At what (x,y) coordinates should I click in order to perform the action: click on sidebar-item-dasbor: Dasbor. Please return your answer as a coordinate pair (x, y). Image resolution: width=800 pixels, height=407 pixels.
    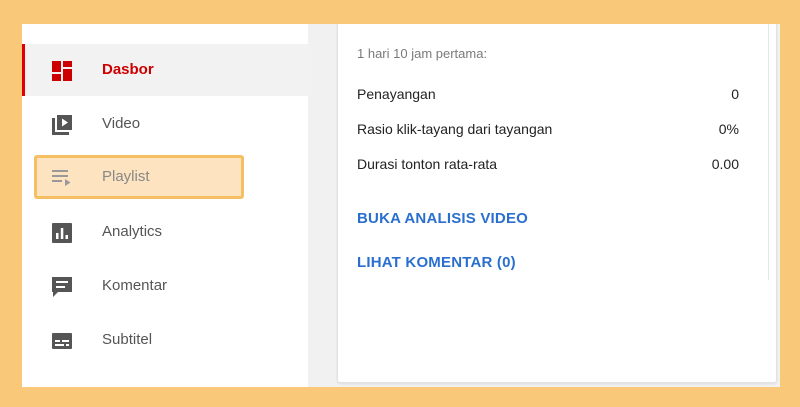
    Looking at the image, I should click on (166, 70).